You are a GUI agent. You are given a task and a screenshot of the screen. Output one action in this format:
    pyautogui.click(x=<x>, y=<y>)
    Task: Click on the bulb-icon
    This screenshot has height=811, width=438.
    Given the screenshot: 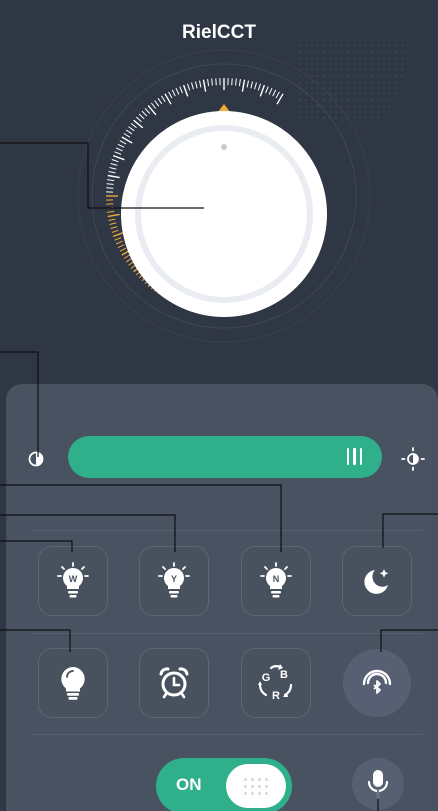 What is the action you would take?
    pyautogui.click(x=73, y=683)
    